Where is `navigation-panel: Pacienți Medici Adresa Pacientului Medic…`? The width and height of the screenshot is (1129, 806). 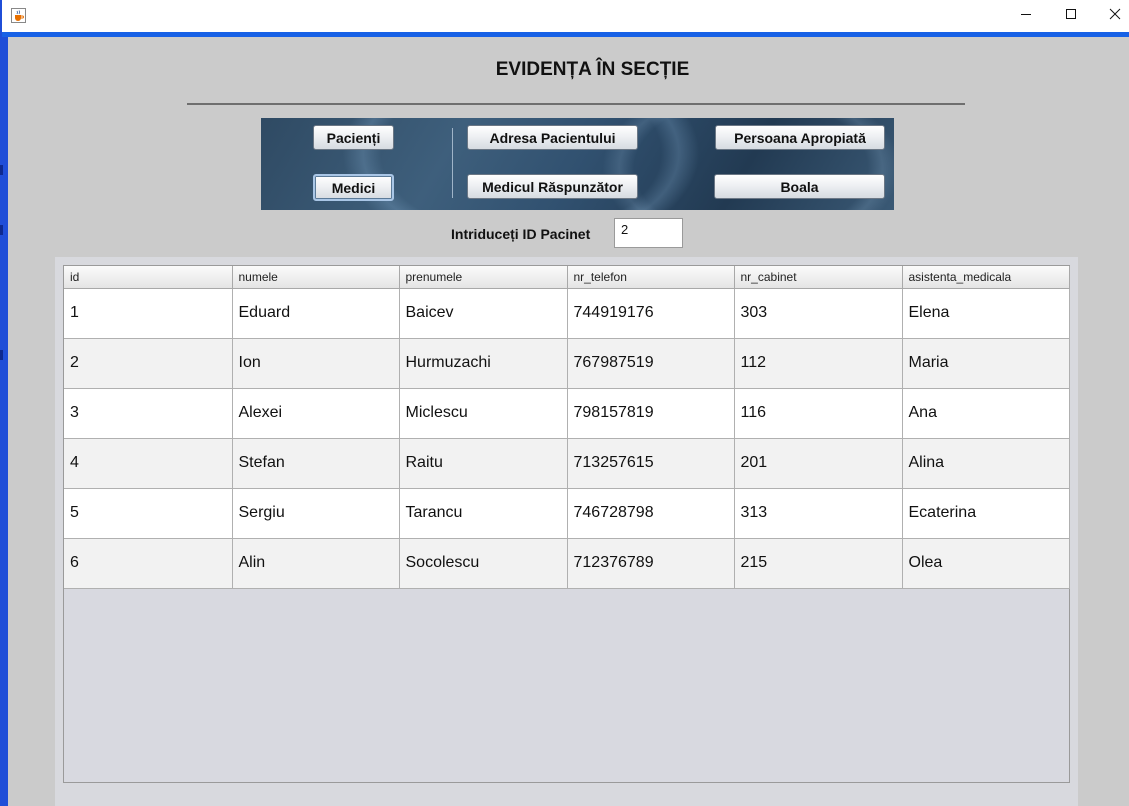 navigation-panel: Pacienți Medici Adresa Pacientului Medic… is located at coordinates (577, 164).